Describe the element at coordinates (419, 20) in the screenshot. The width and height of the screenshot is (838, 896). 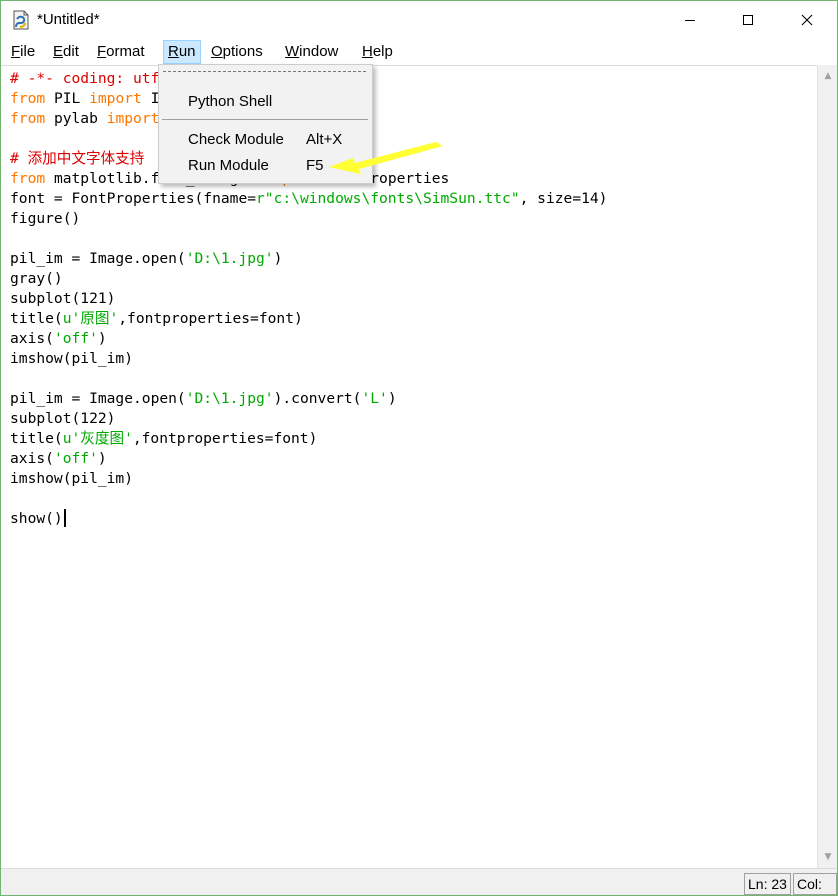
I see `title-bar: *Untitled*` at that location.